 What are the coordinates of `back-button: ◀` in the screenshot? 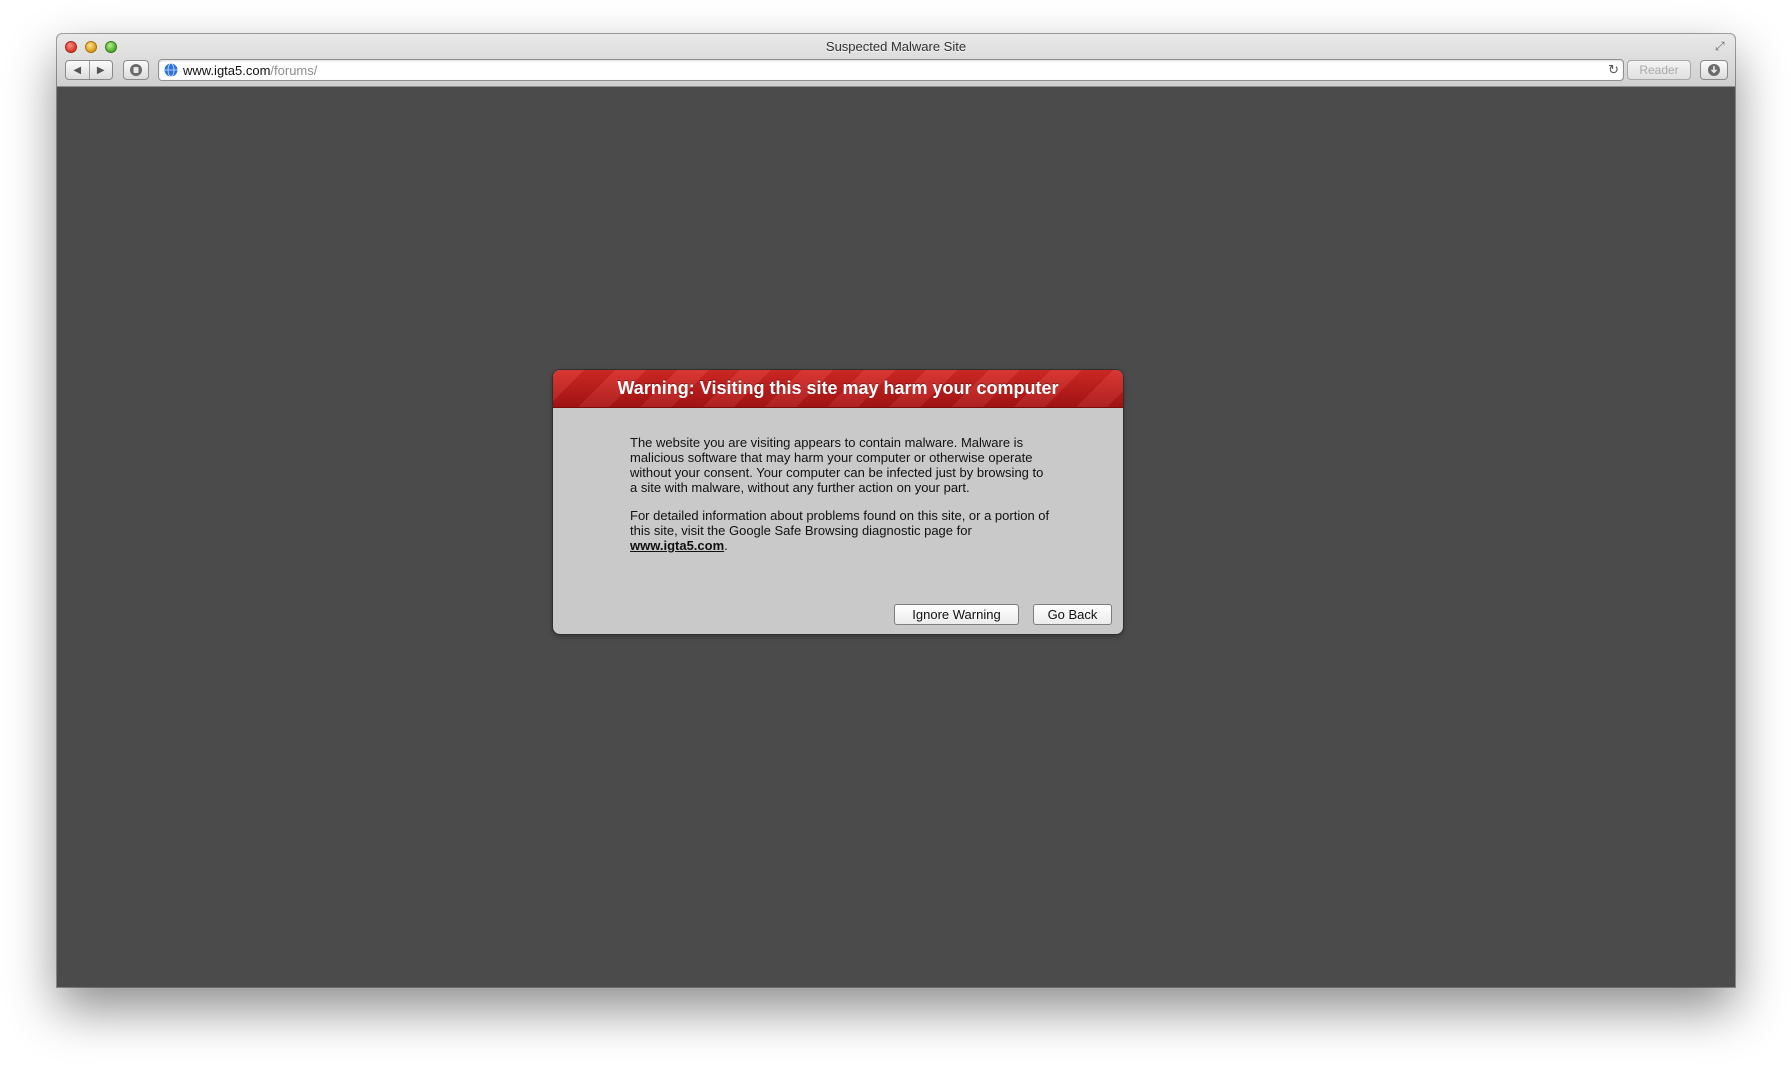 It's located at (77, 70).